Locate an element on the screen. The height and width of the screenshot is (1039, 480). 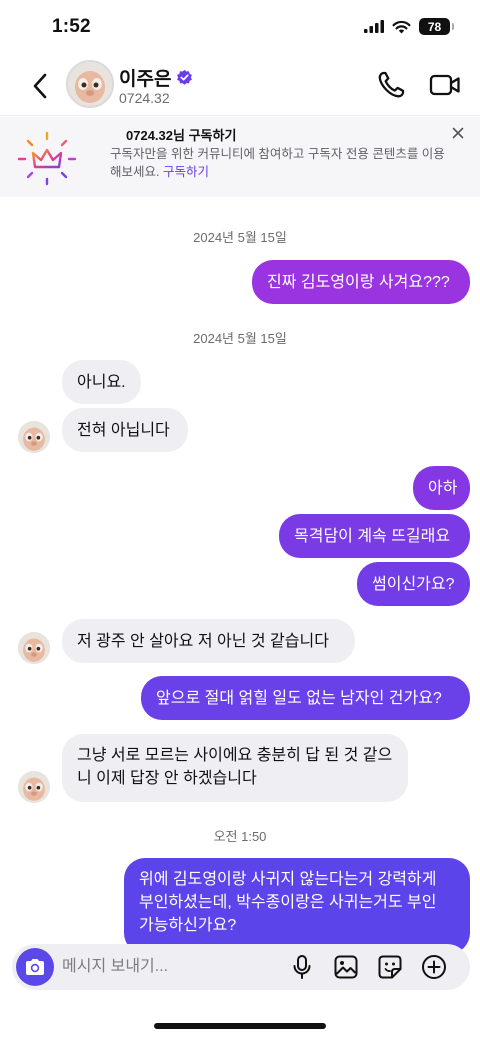
avatar is located at coordinates (90, 84).